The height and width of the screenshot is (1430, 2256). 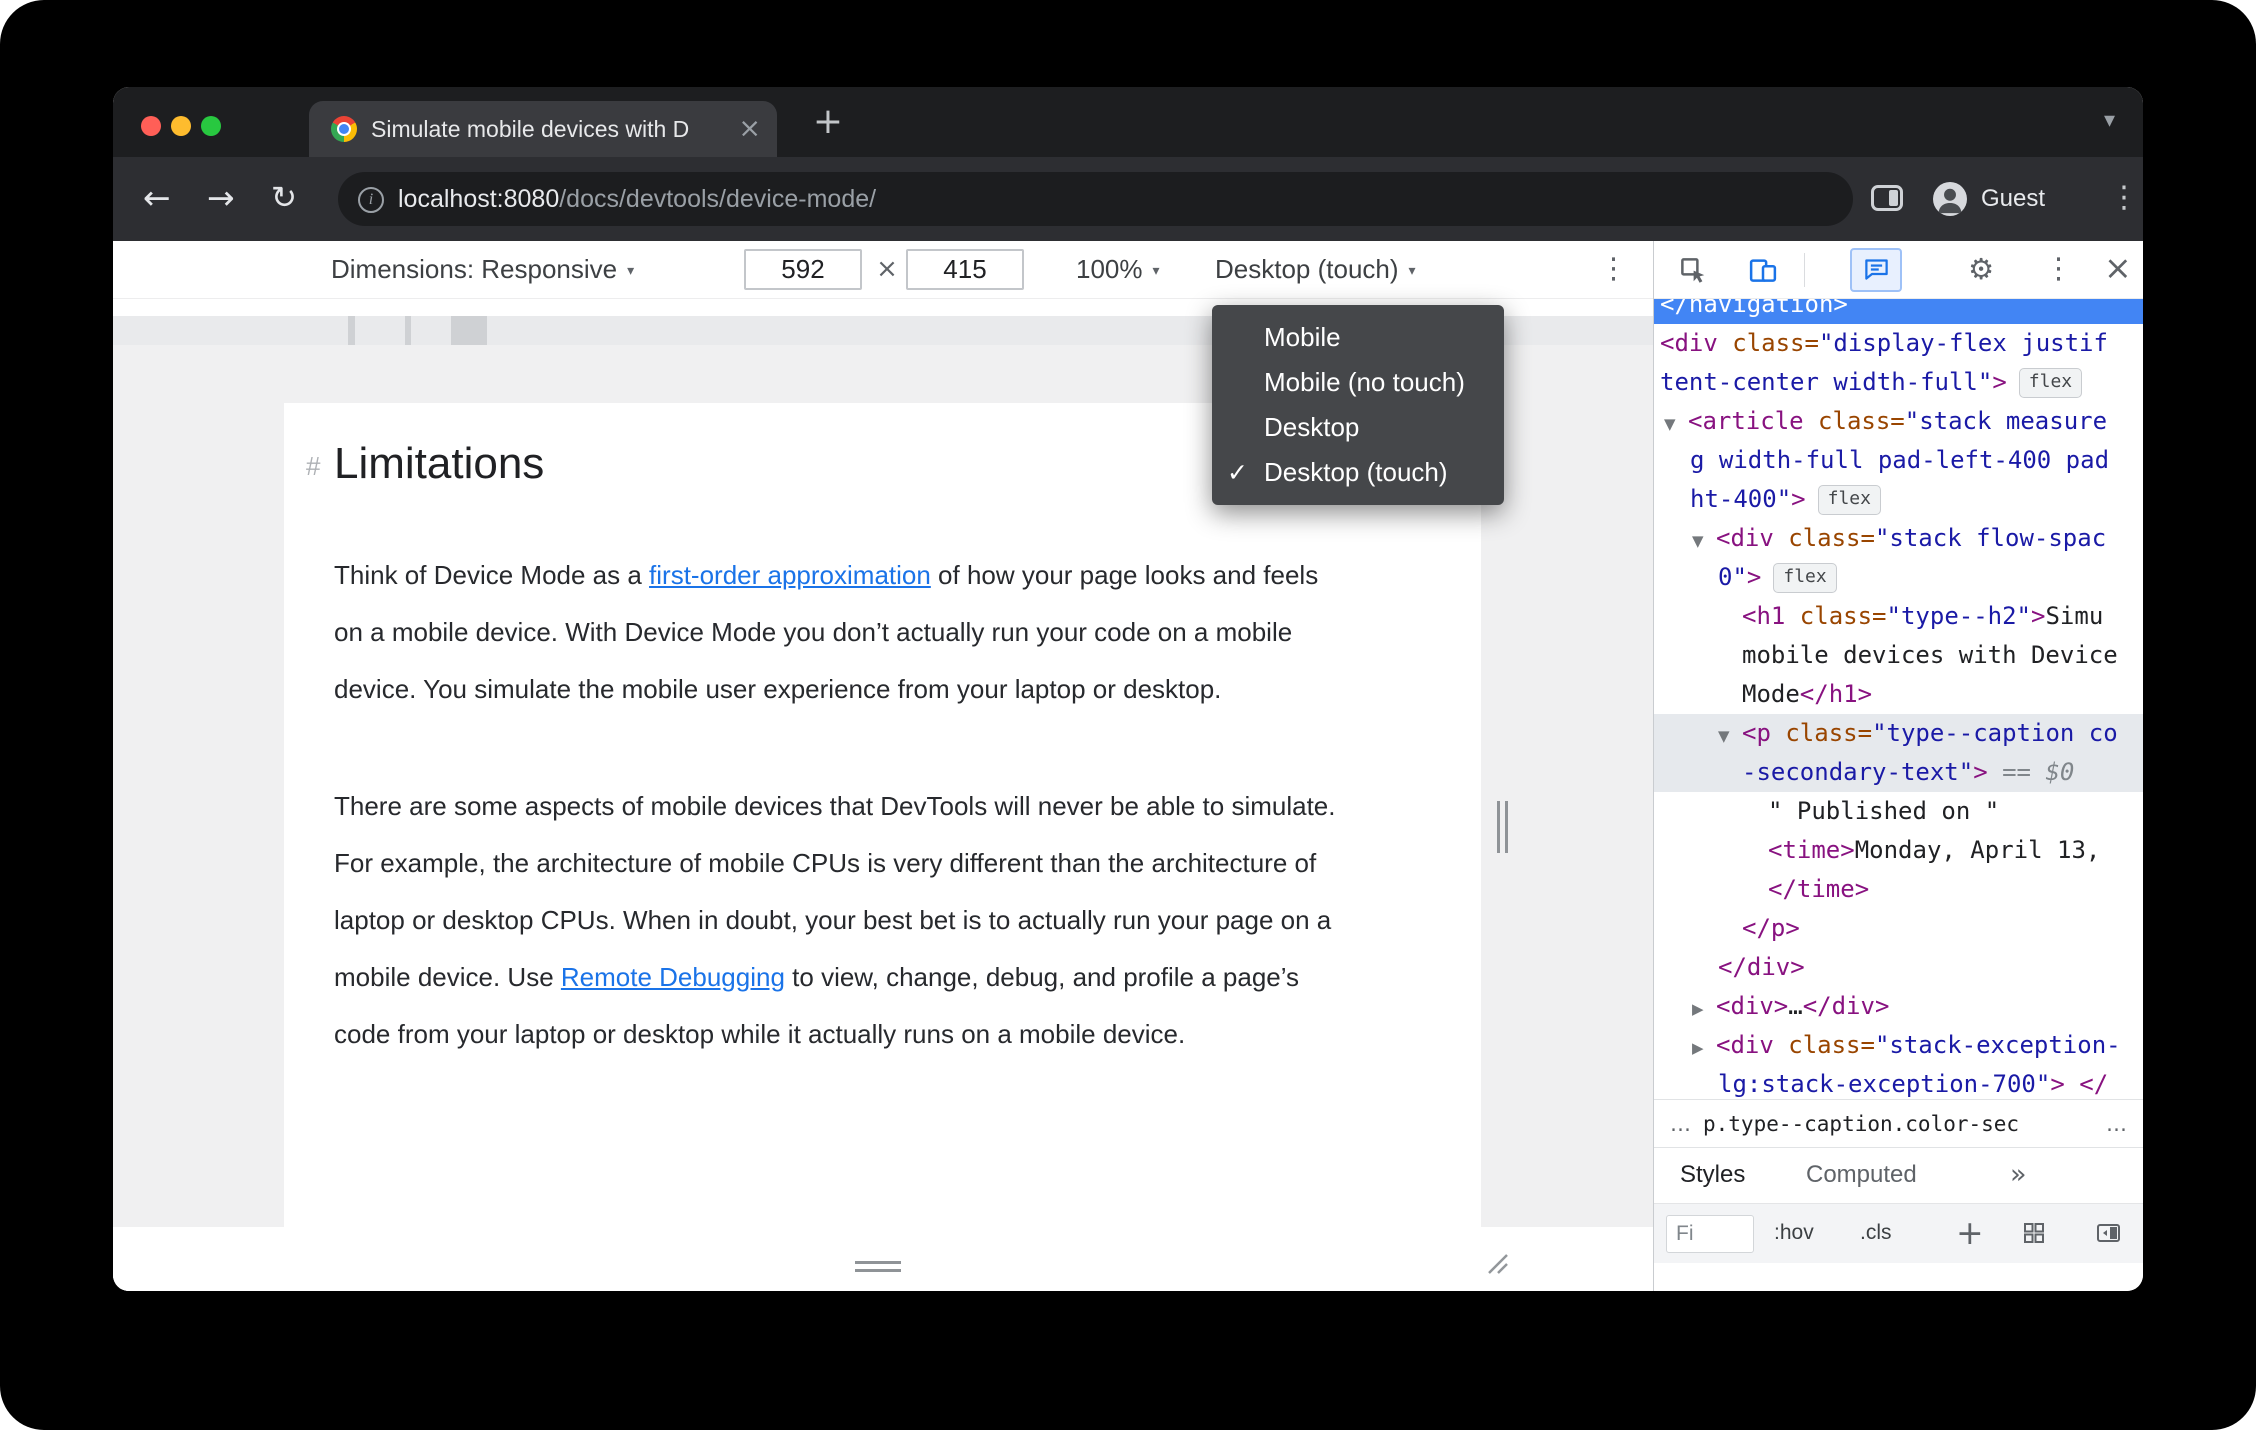 What do you see at coordinates (1898, 928) in the screenshot?
I see `dom-tree-row: </p>` at bounding box center [1898, 928].